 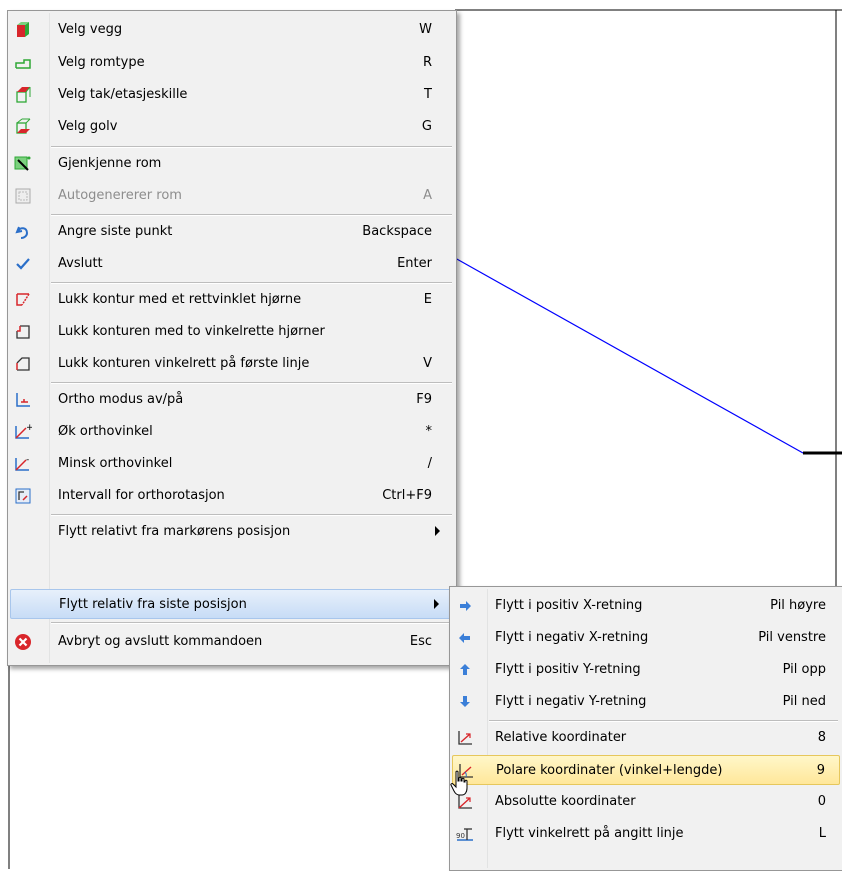 What do you see at coordinates (572, 637) in the screenshot?
I see `menu-item-label: Flytt i negativ X-retning` at bounding box center [572, 637].